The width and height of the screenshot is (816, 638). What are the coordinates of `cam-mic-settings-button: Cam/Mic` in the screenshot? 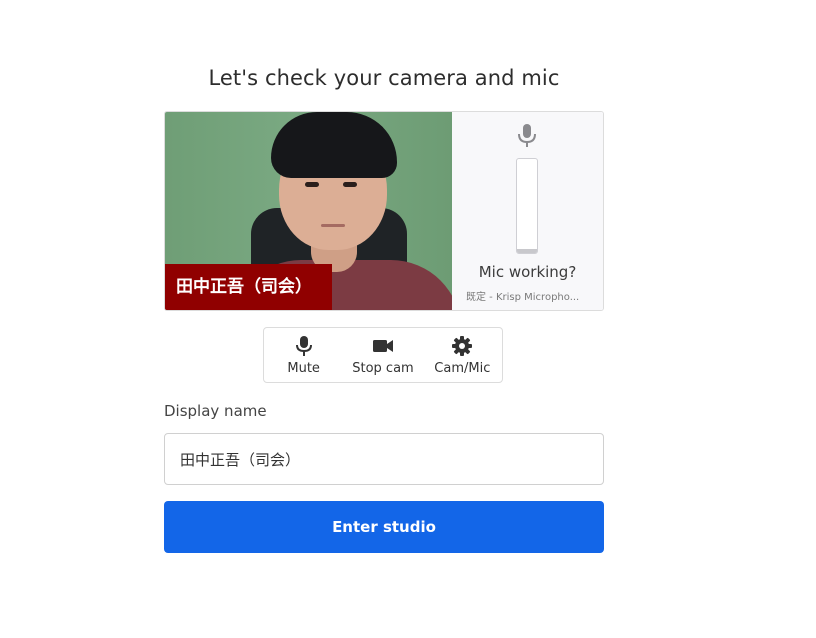 It's located at (462, 355).